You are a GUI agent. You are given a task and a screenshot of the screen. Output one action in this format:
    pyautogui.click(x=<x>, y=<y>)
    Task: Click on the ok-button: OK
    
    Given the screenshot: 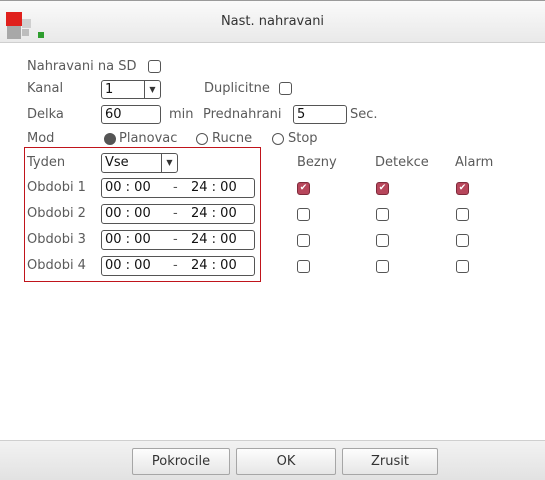 What is the action you would take?
    pyautogui.click(x=286, y=461)
    